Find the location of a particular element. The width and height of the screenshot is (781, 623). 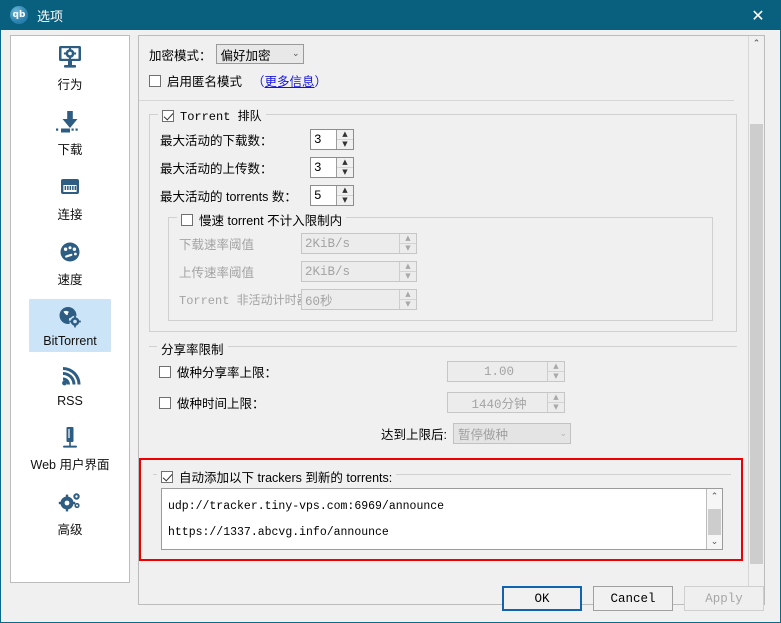

cancel-button: Cancel is located at coordinates (633, 598).